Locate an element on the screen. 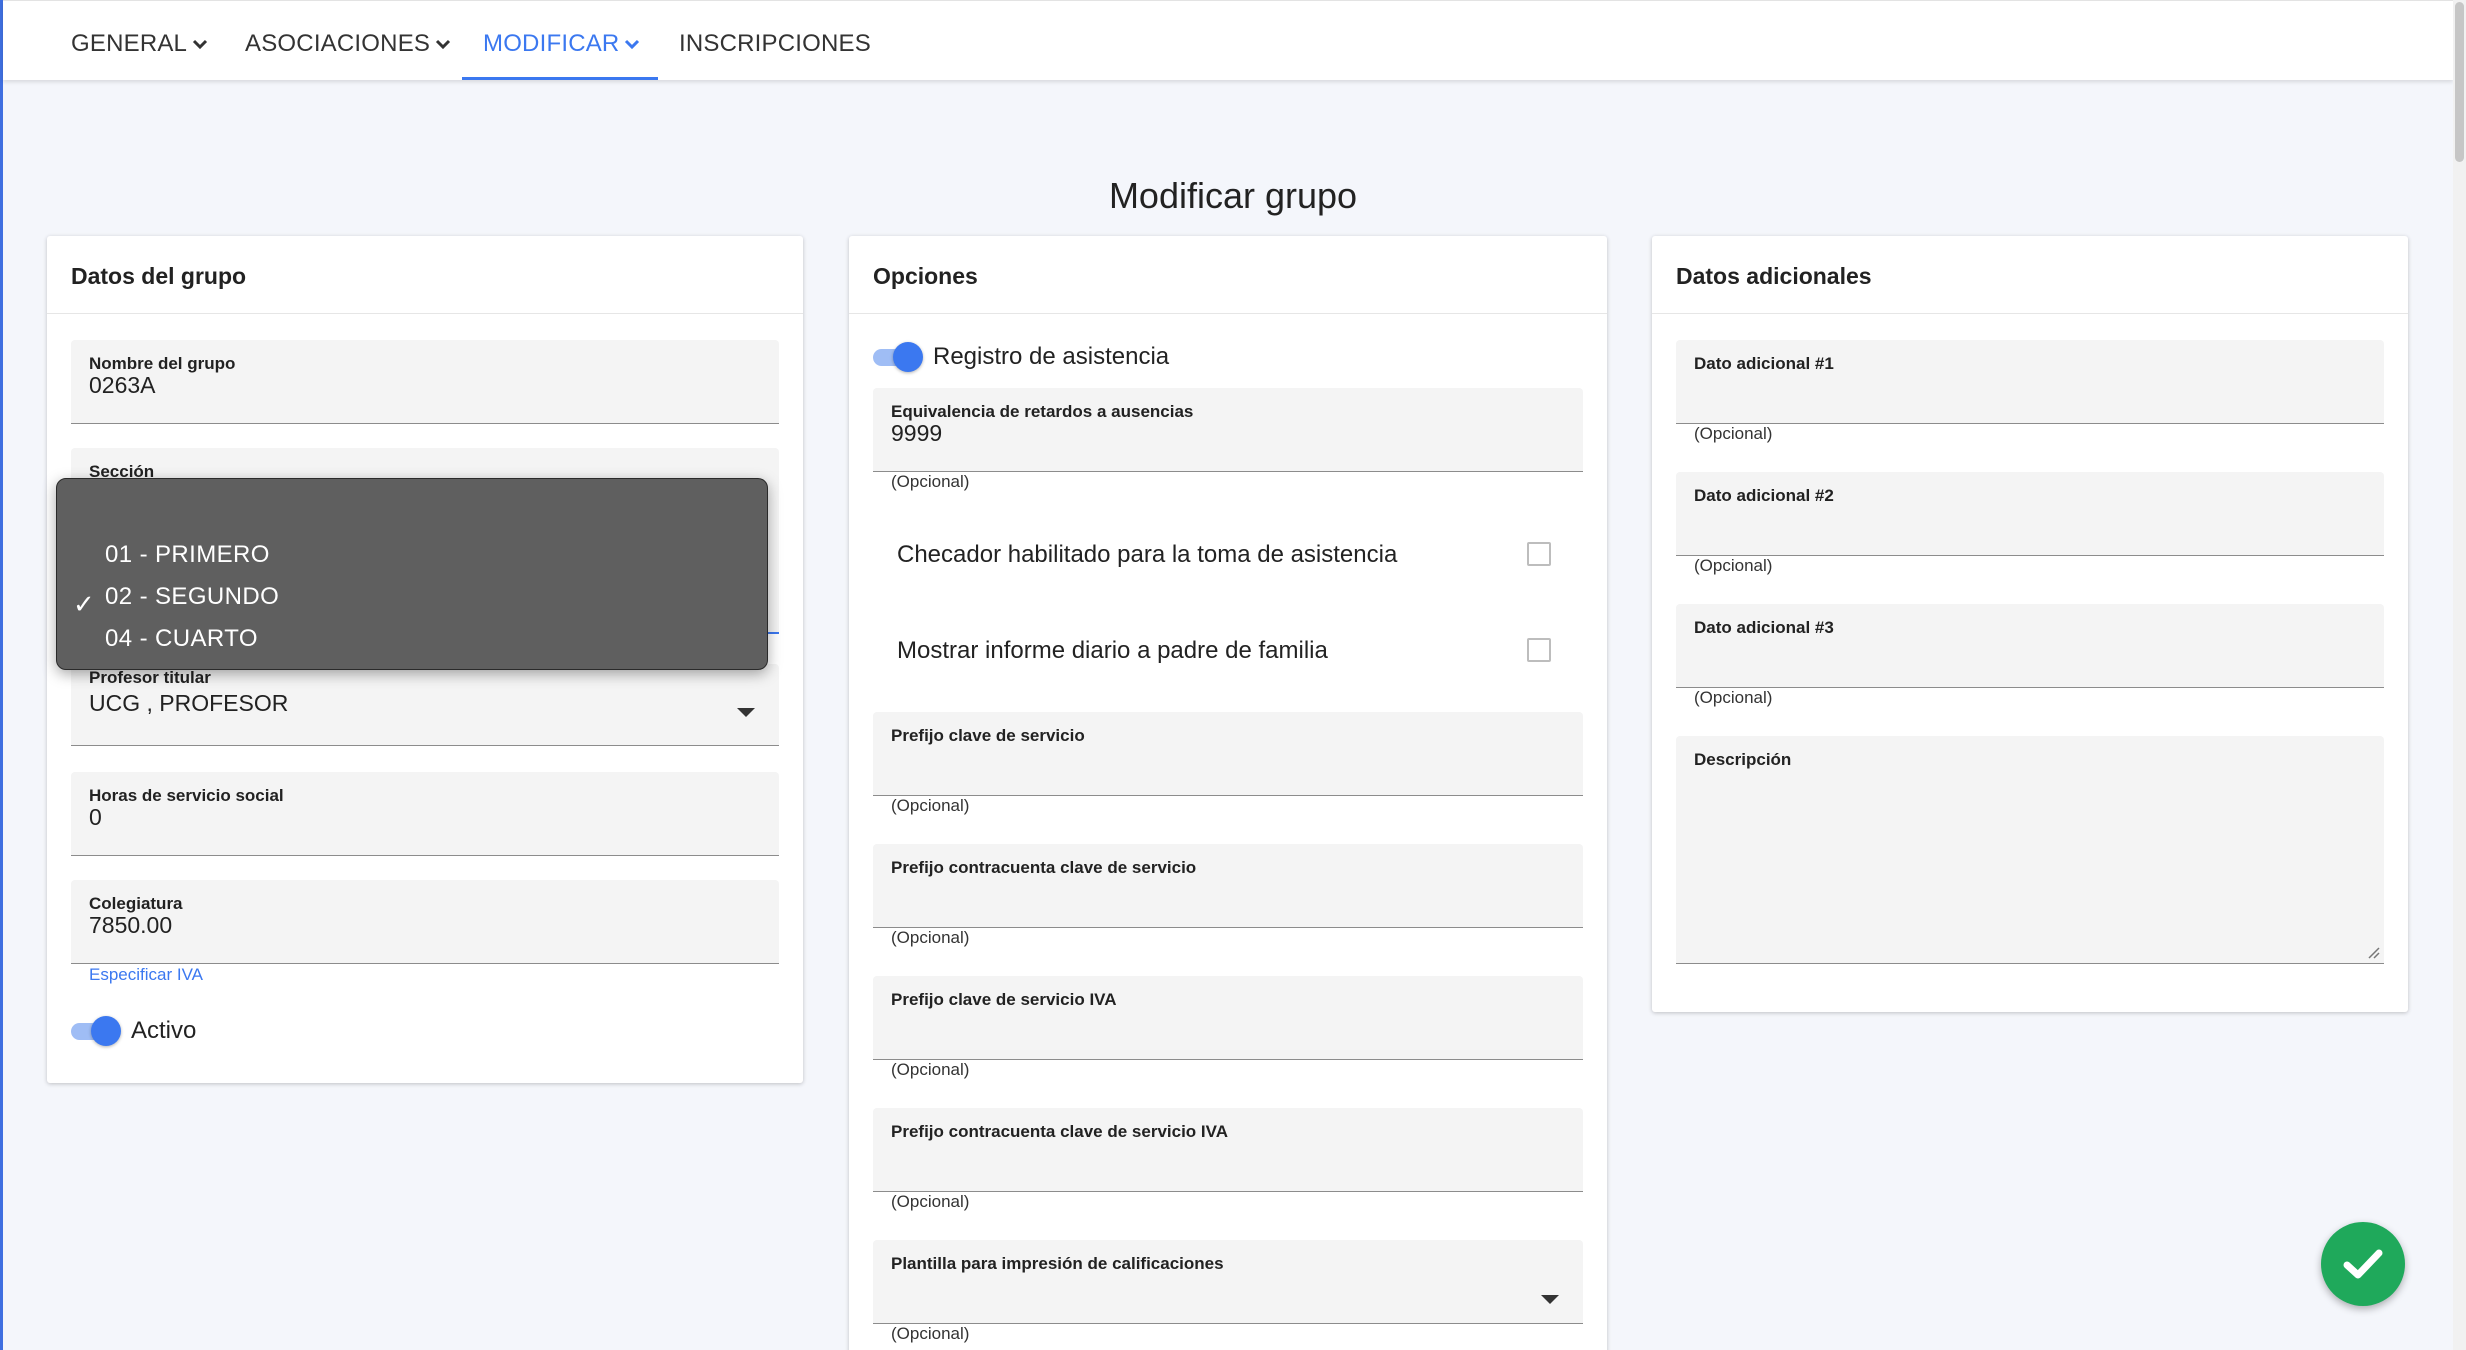  prefijo-contra-iva-hint: (Opcional) is located at coordinates (930, 1201).